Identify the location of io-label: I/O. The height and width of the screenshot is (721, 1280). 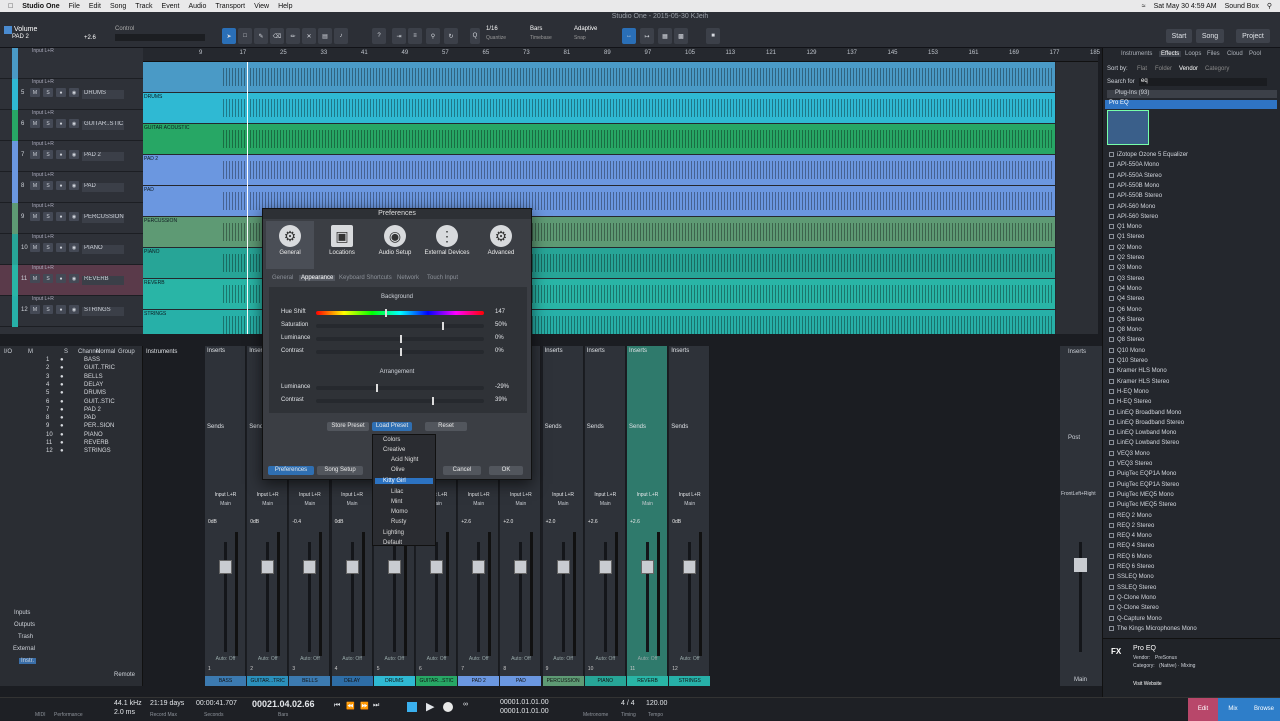
(8, 352).